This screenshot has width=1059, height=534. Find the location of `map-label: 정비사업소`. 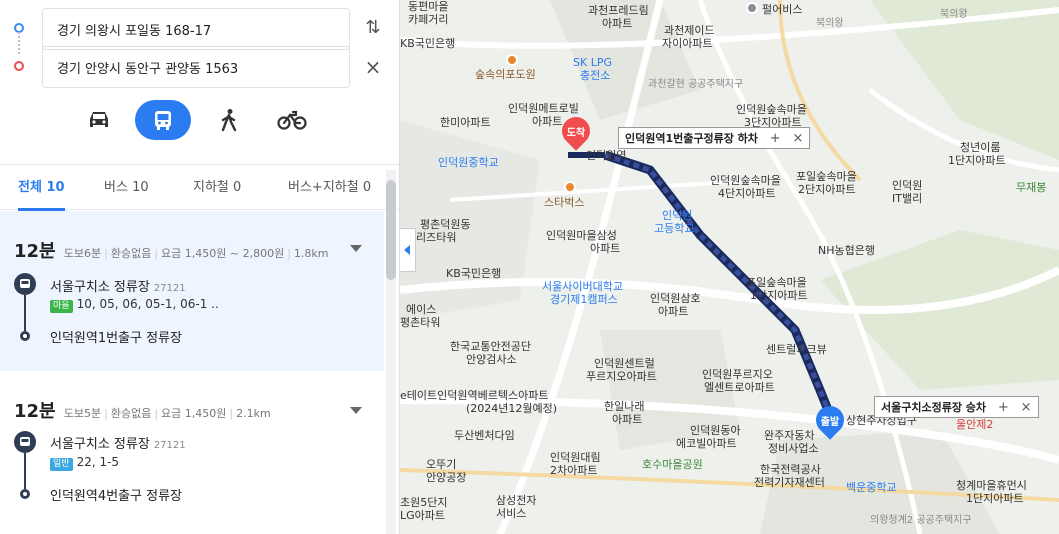

map-label: 정비사업소 is located at coordinates (793, 448).